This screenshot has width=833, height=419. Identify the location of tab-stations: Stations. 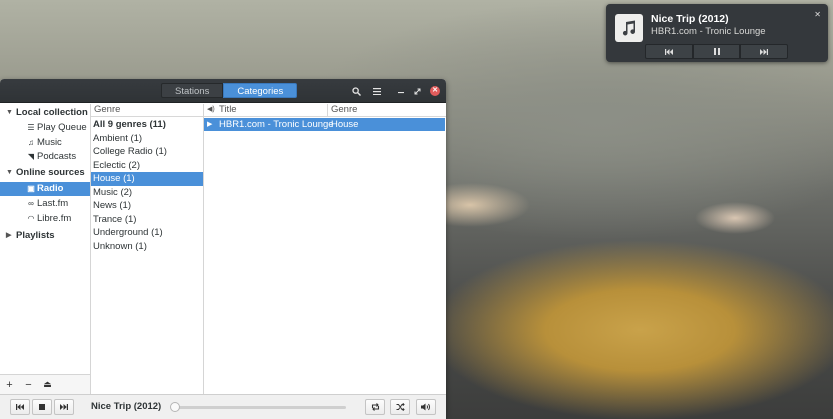
(192, 90).